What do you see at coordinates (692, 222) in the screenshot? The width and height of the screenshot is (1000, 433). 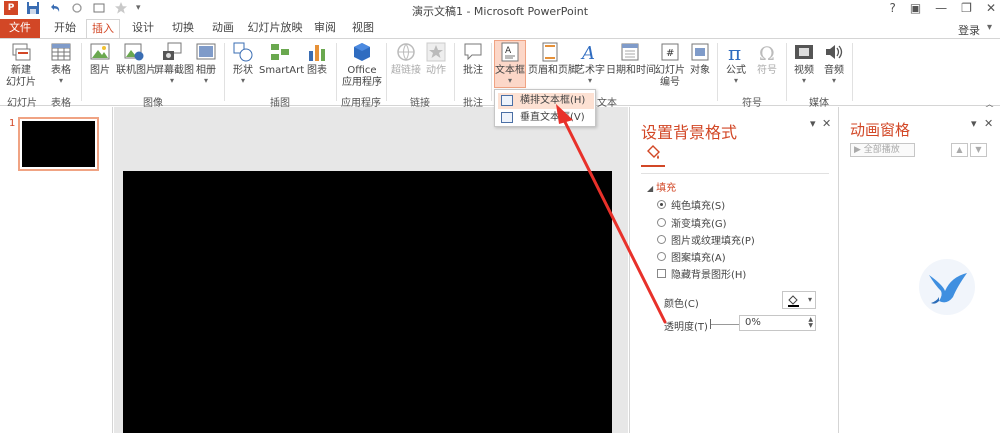 I see `gradient-fill-option: 渐变填充(G)` at bounding box center [692, 222].